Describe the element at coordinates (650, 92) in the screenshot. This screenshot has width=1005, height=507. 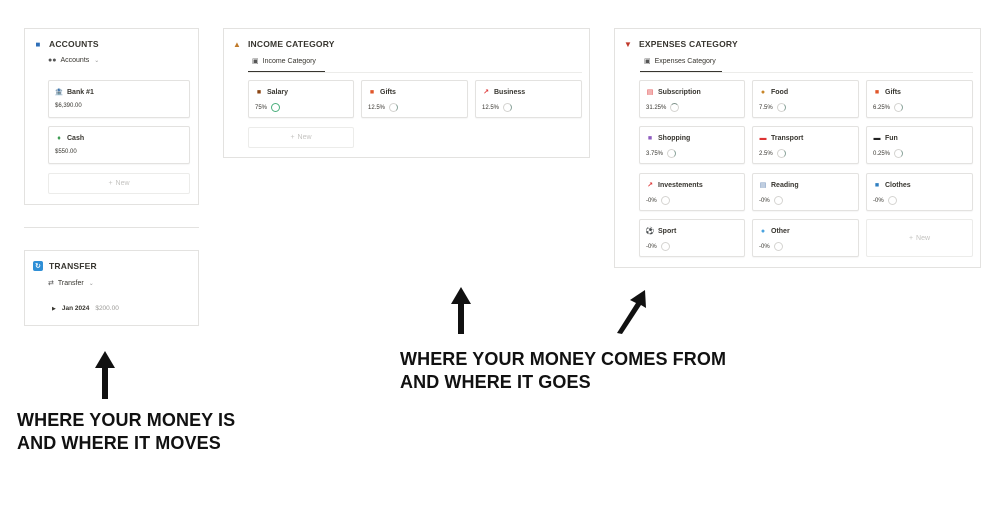
I see `calendar-icon: ▤` at that location.